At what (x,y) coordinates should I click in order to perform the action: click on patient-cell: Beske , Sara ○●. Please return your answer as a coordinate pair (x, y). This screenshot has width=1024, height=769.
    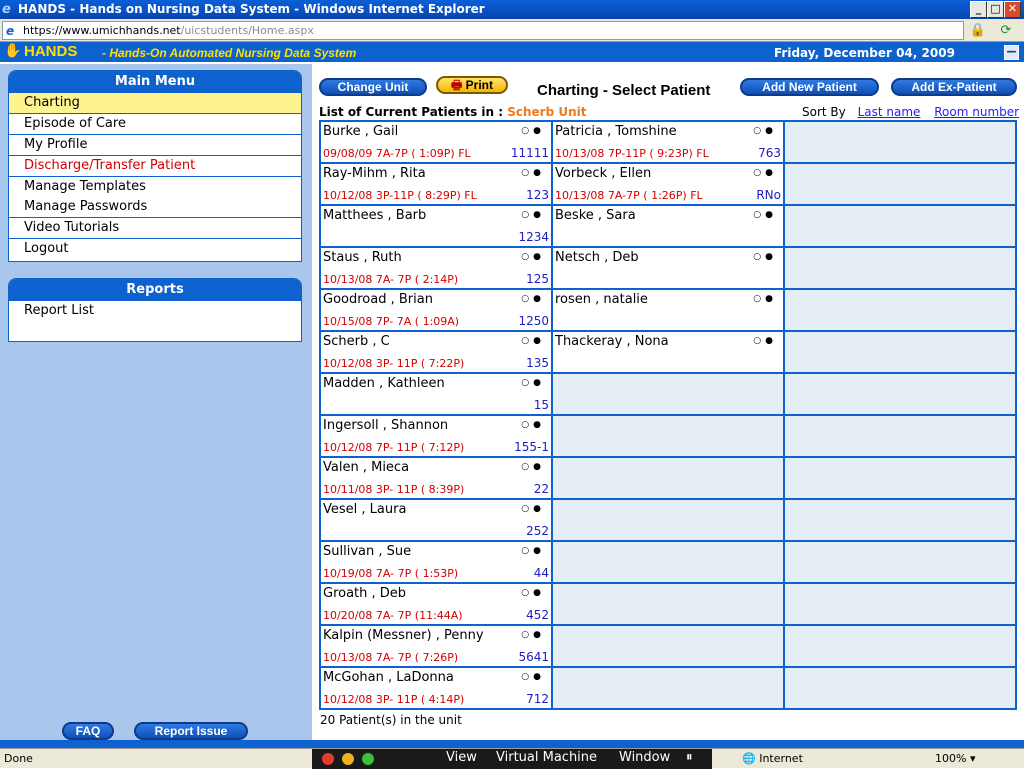
    Looking at the image, I should click on (669, 227).